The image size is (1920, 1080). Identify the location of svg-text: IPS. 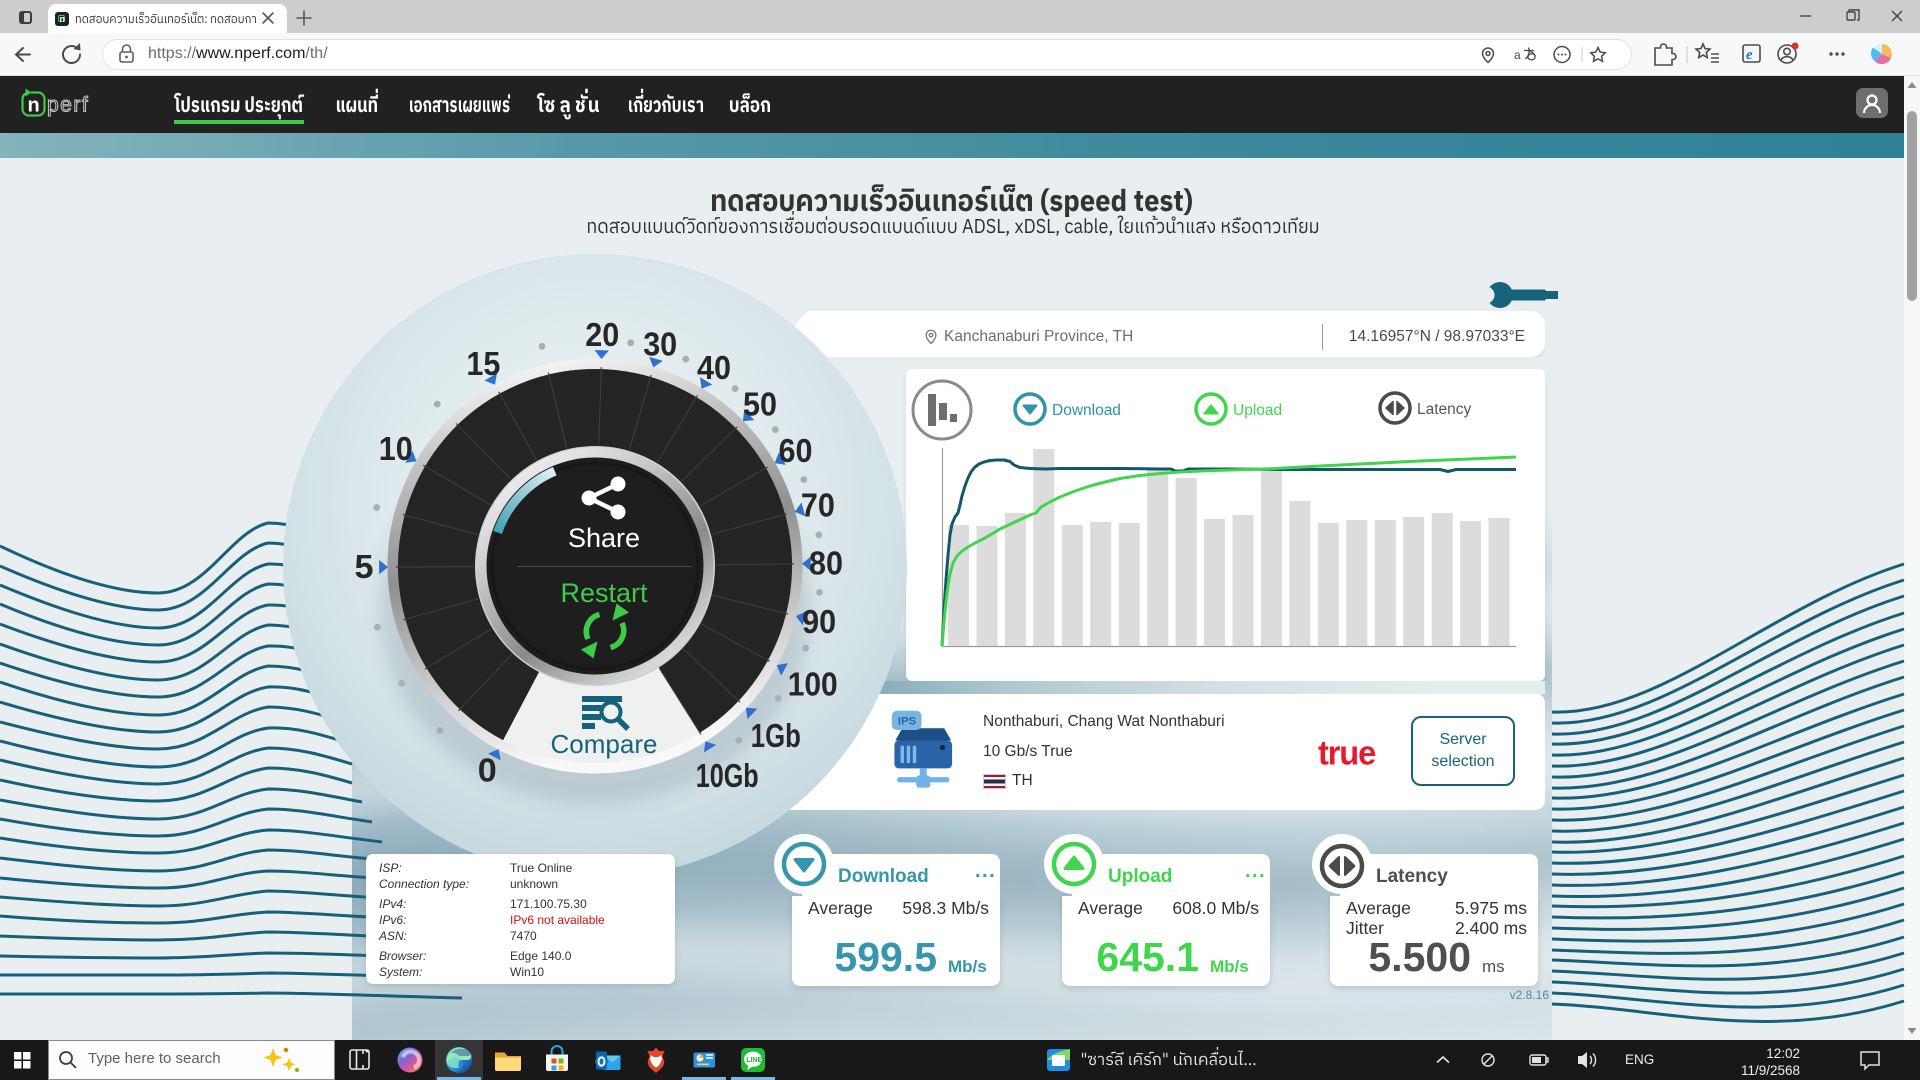
(907, 722).